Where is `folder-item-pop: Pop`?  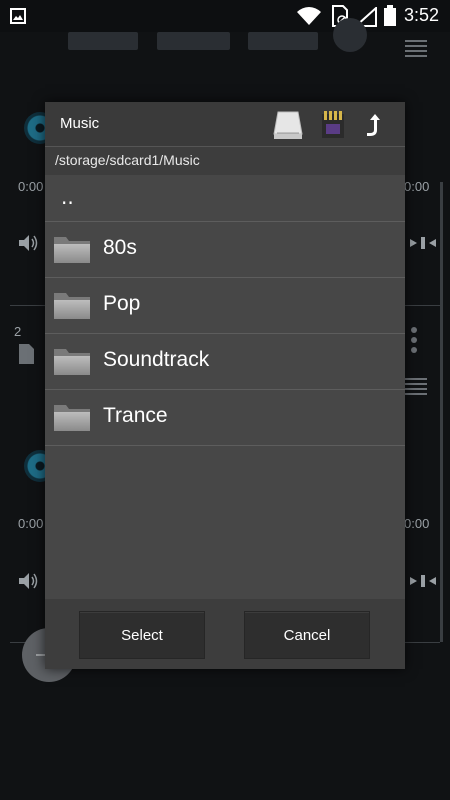
folder-item-pop: Pop is located at coordinates (225, 306).